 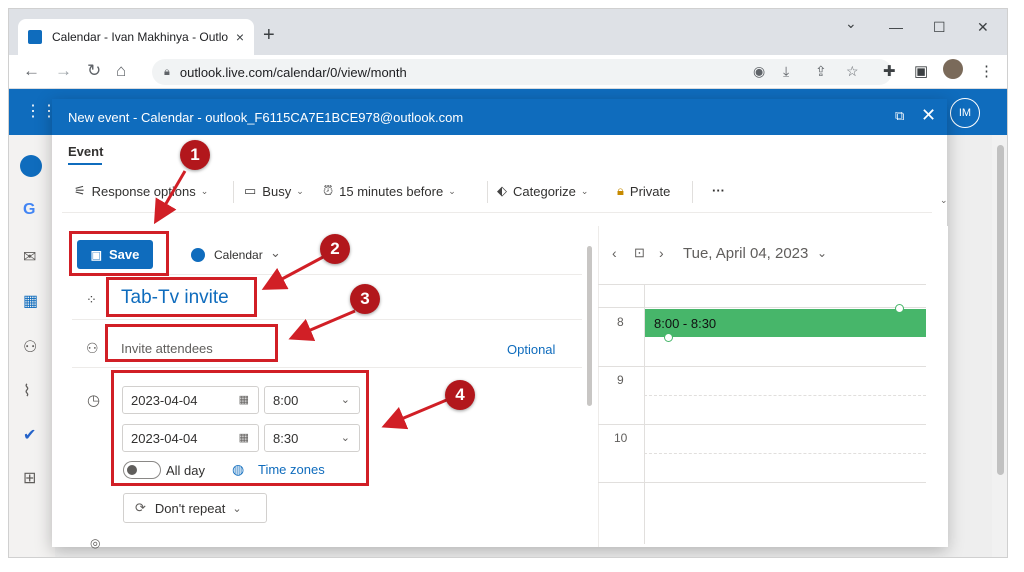 What do you see at coordinates (335, 249) in the screenshot?
I see `annotation-number-2: 2` at bounding box center [335, 249].